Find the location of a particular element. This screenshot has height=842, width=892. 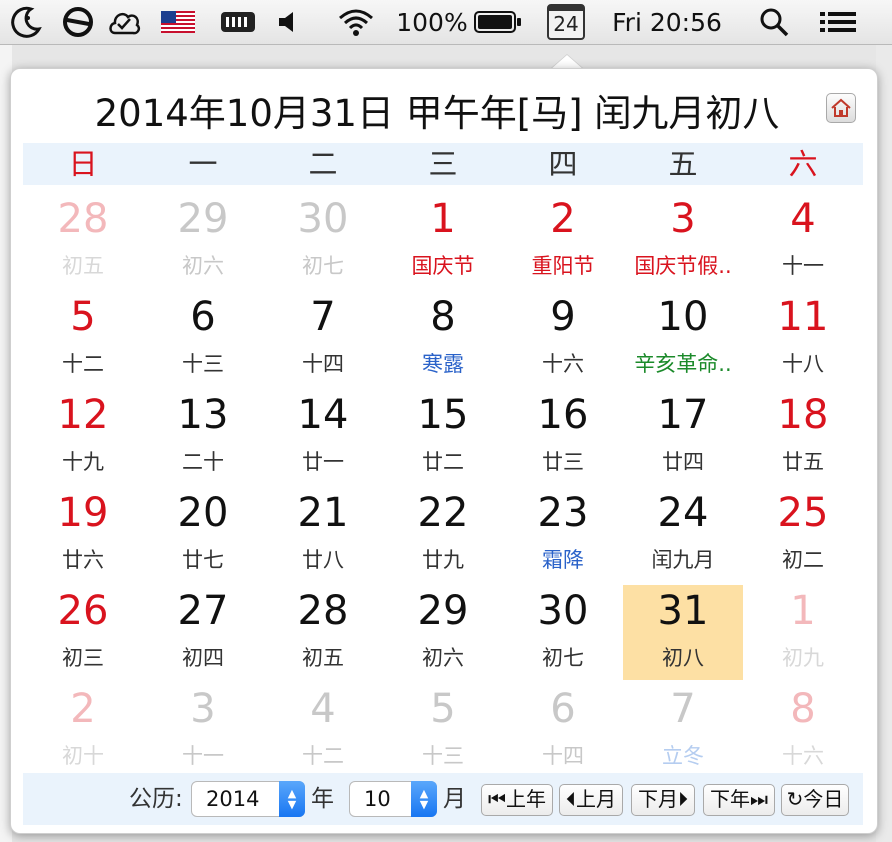

next-month-button: 下月⏵ is located at coordinates (663, 800).